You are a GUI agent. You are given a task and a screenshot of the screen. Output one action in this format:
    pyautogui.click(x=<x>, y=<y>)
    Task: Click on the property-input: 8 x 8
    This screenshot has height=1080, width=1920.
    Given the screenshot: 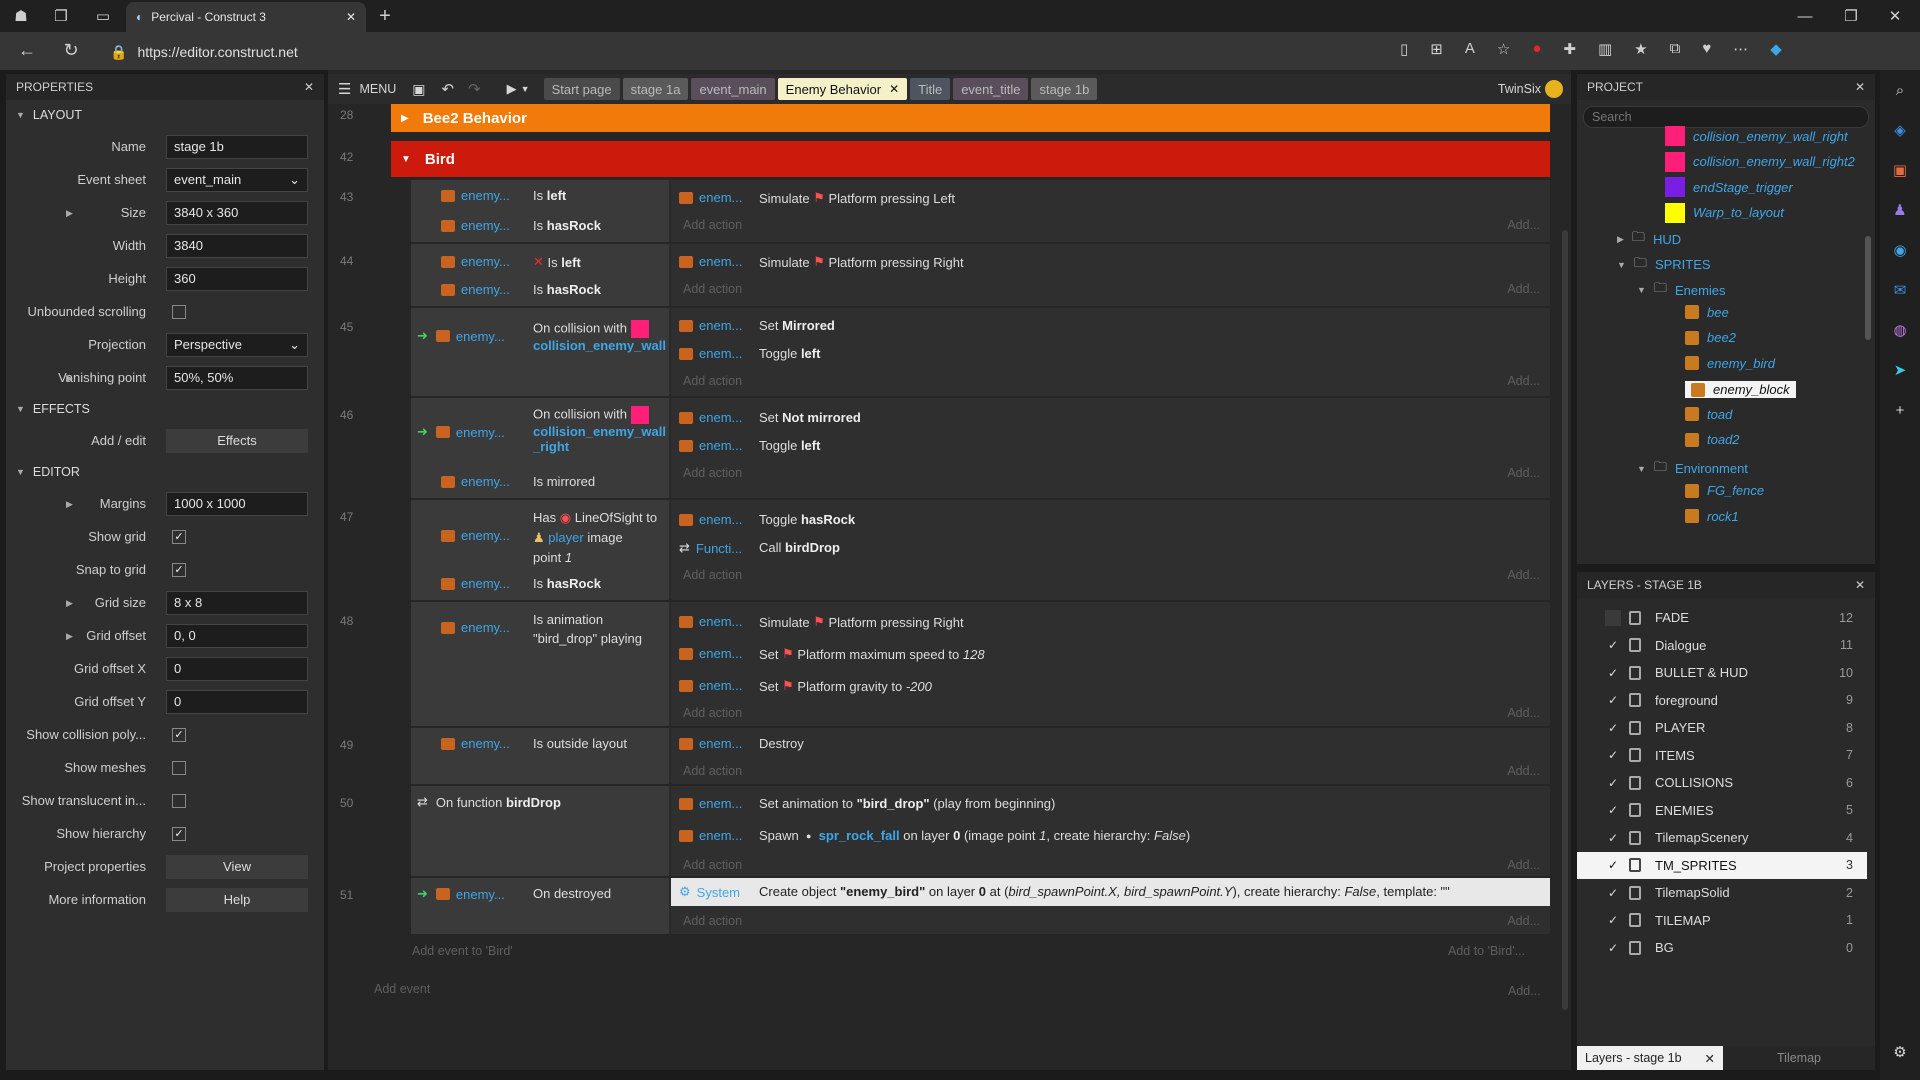 What is the action you would take?
    pyautogui.click(x=237, y=602)
    